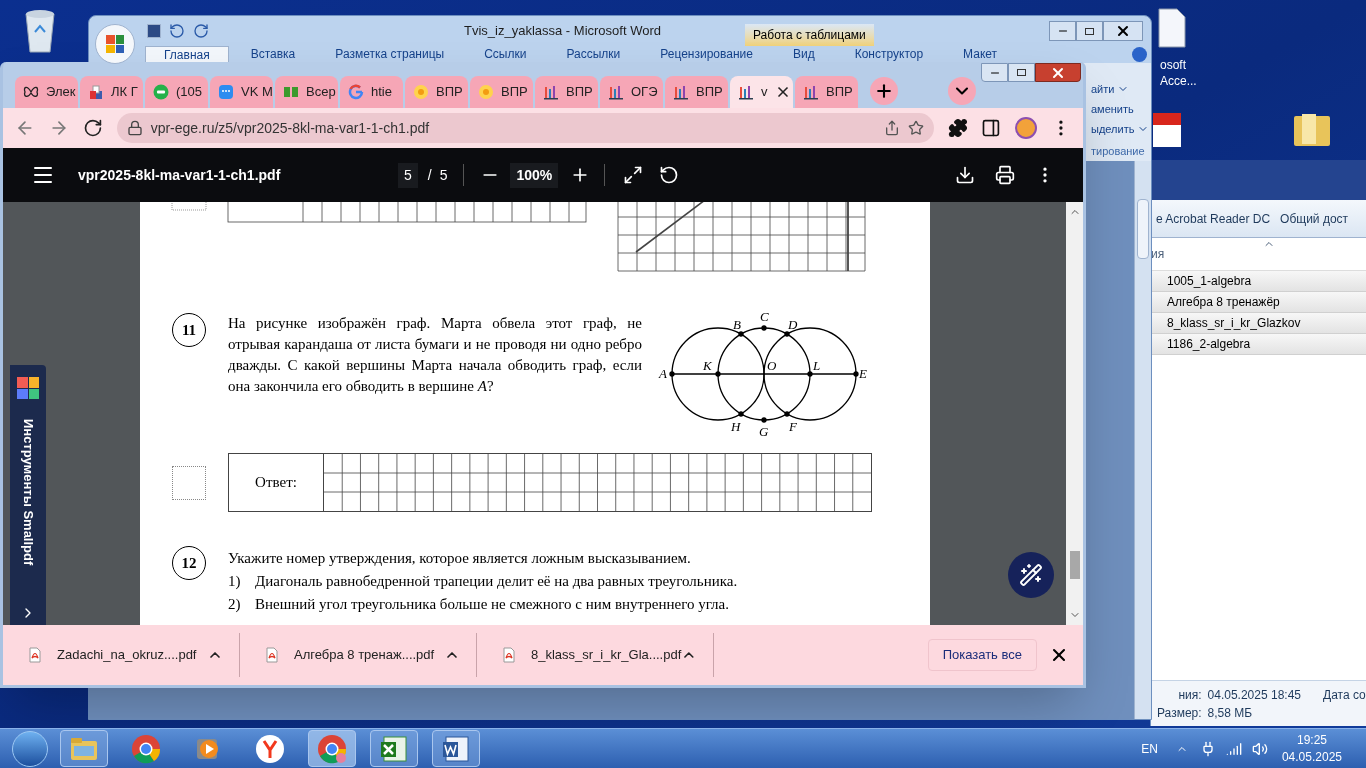 This screenshot has width=1366, height=768. What do you see at coordinates (1026, 128) in the screenshot?
I see `avatar` at bounding box center [1026, 128].